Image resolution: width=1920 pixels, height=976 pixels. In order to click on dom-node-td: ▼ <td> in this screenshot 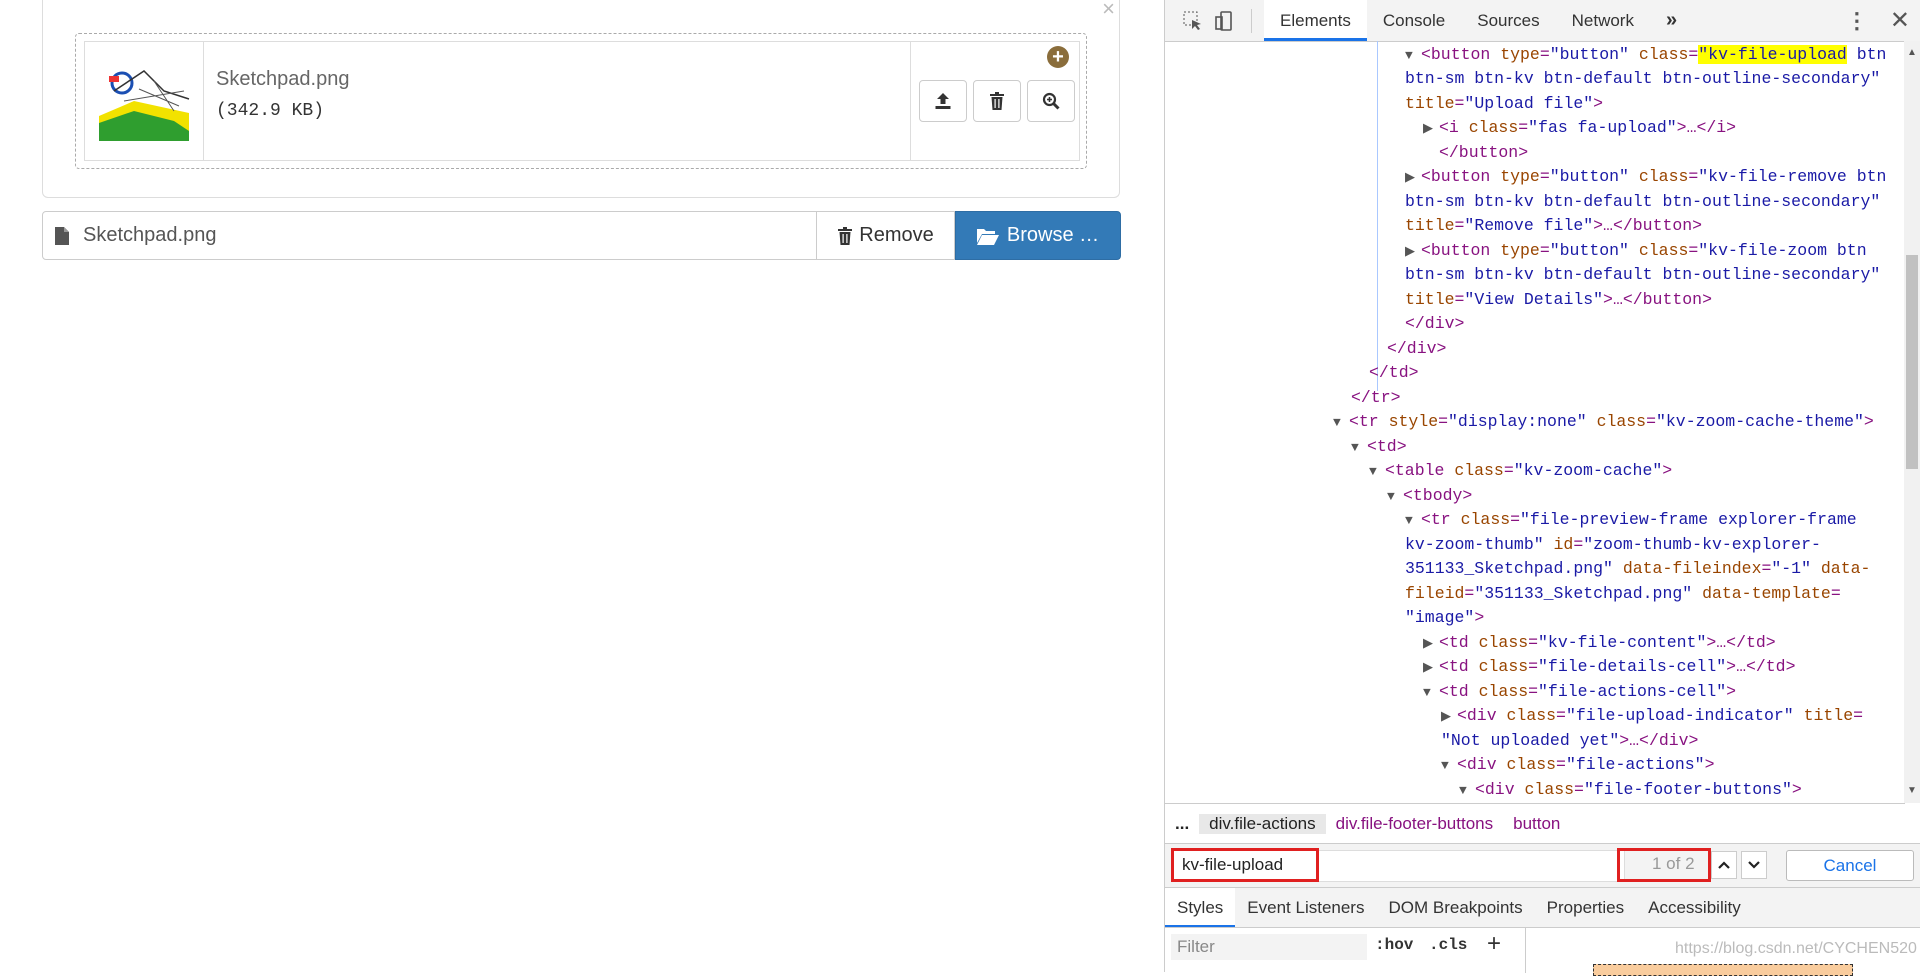, I will do `click(1379, 448)`.